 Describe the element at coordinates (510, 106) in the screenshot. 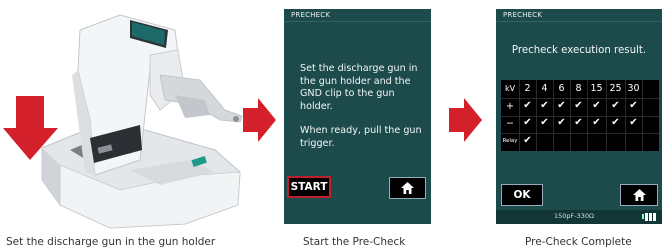

I see `row-label-plus: +` at that location.